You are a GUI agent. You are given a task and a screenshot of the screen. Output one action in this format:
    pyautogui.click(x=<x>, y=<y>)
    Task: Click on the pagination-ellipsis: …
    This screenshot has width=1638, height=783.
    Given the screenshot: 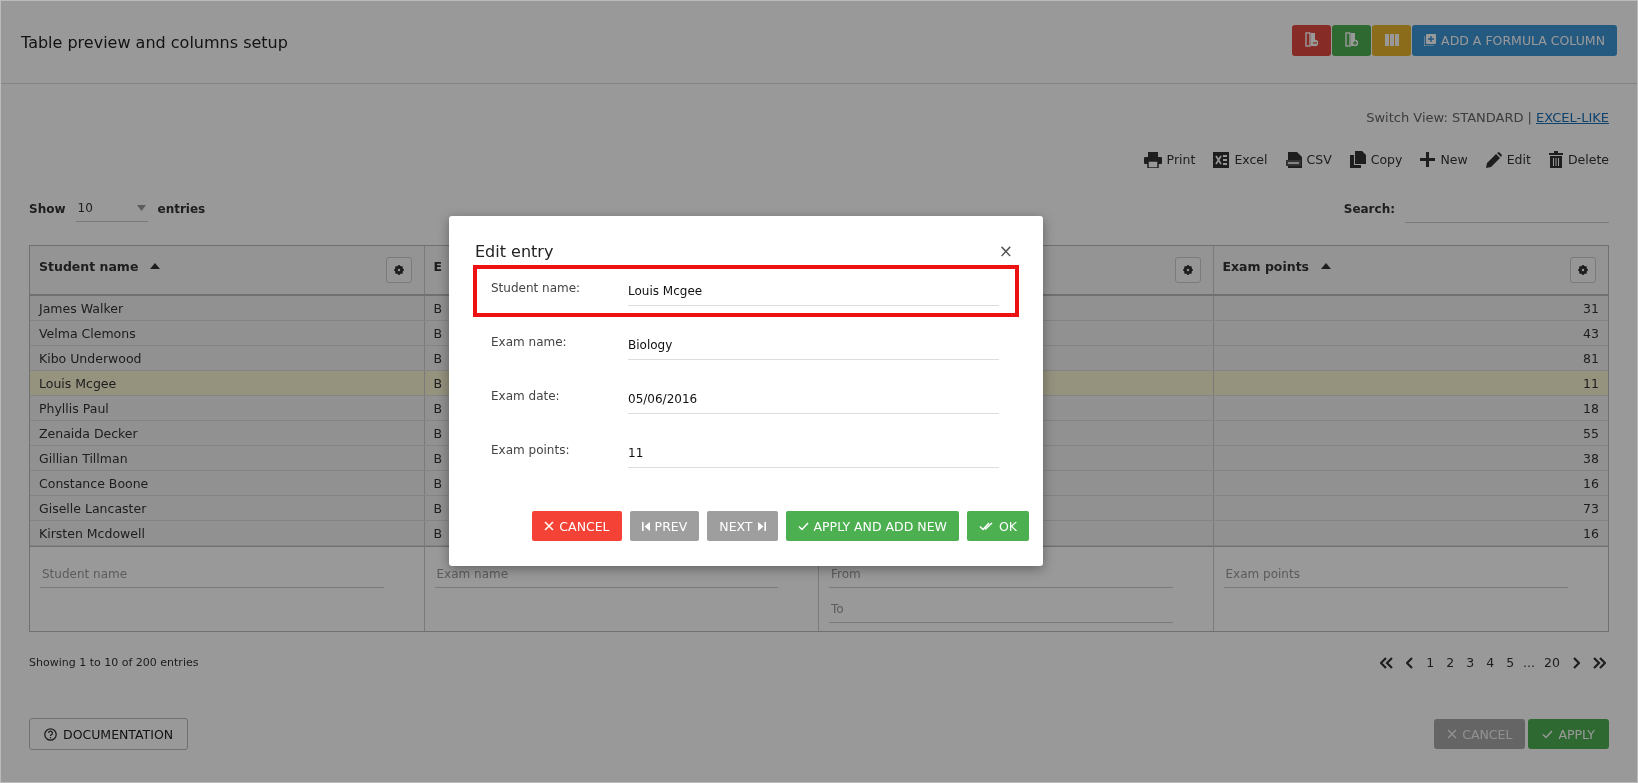 What is the action you would take?
    pyautogui.click(x=1529, y=662)
    